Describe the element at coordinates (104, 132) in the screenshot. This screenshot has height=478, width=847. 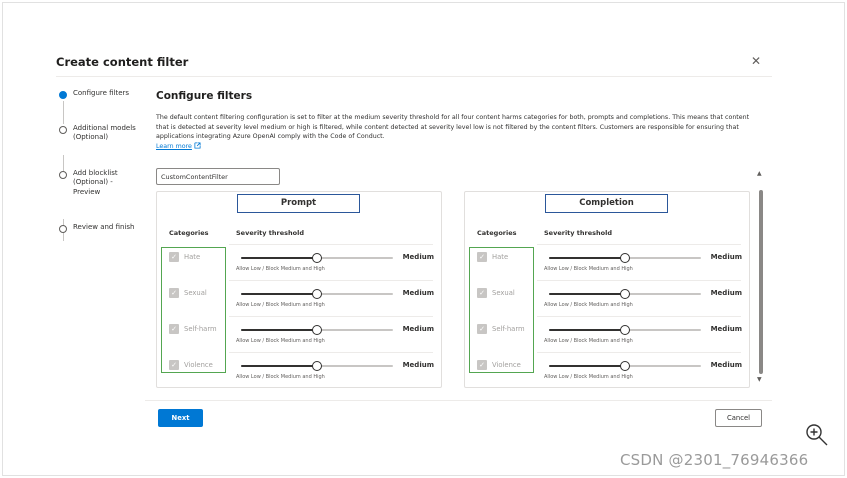
I see `step-label: Additional models (Optional)` at that location.